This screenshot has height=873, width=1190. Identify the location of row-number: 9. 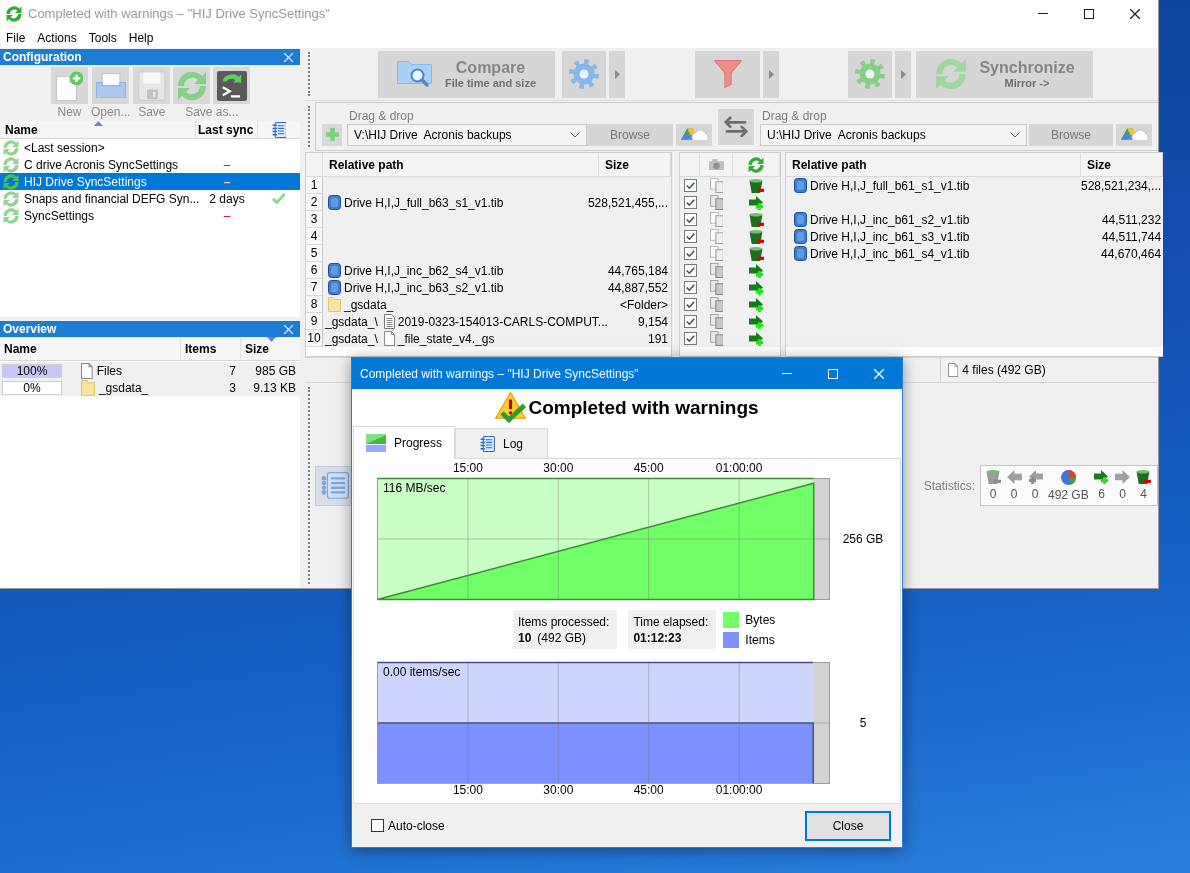
(314, 321).